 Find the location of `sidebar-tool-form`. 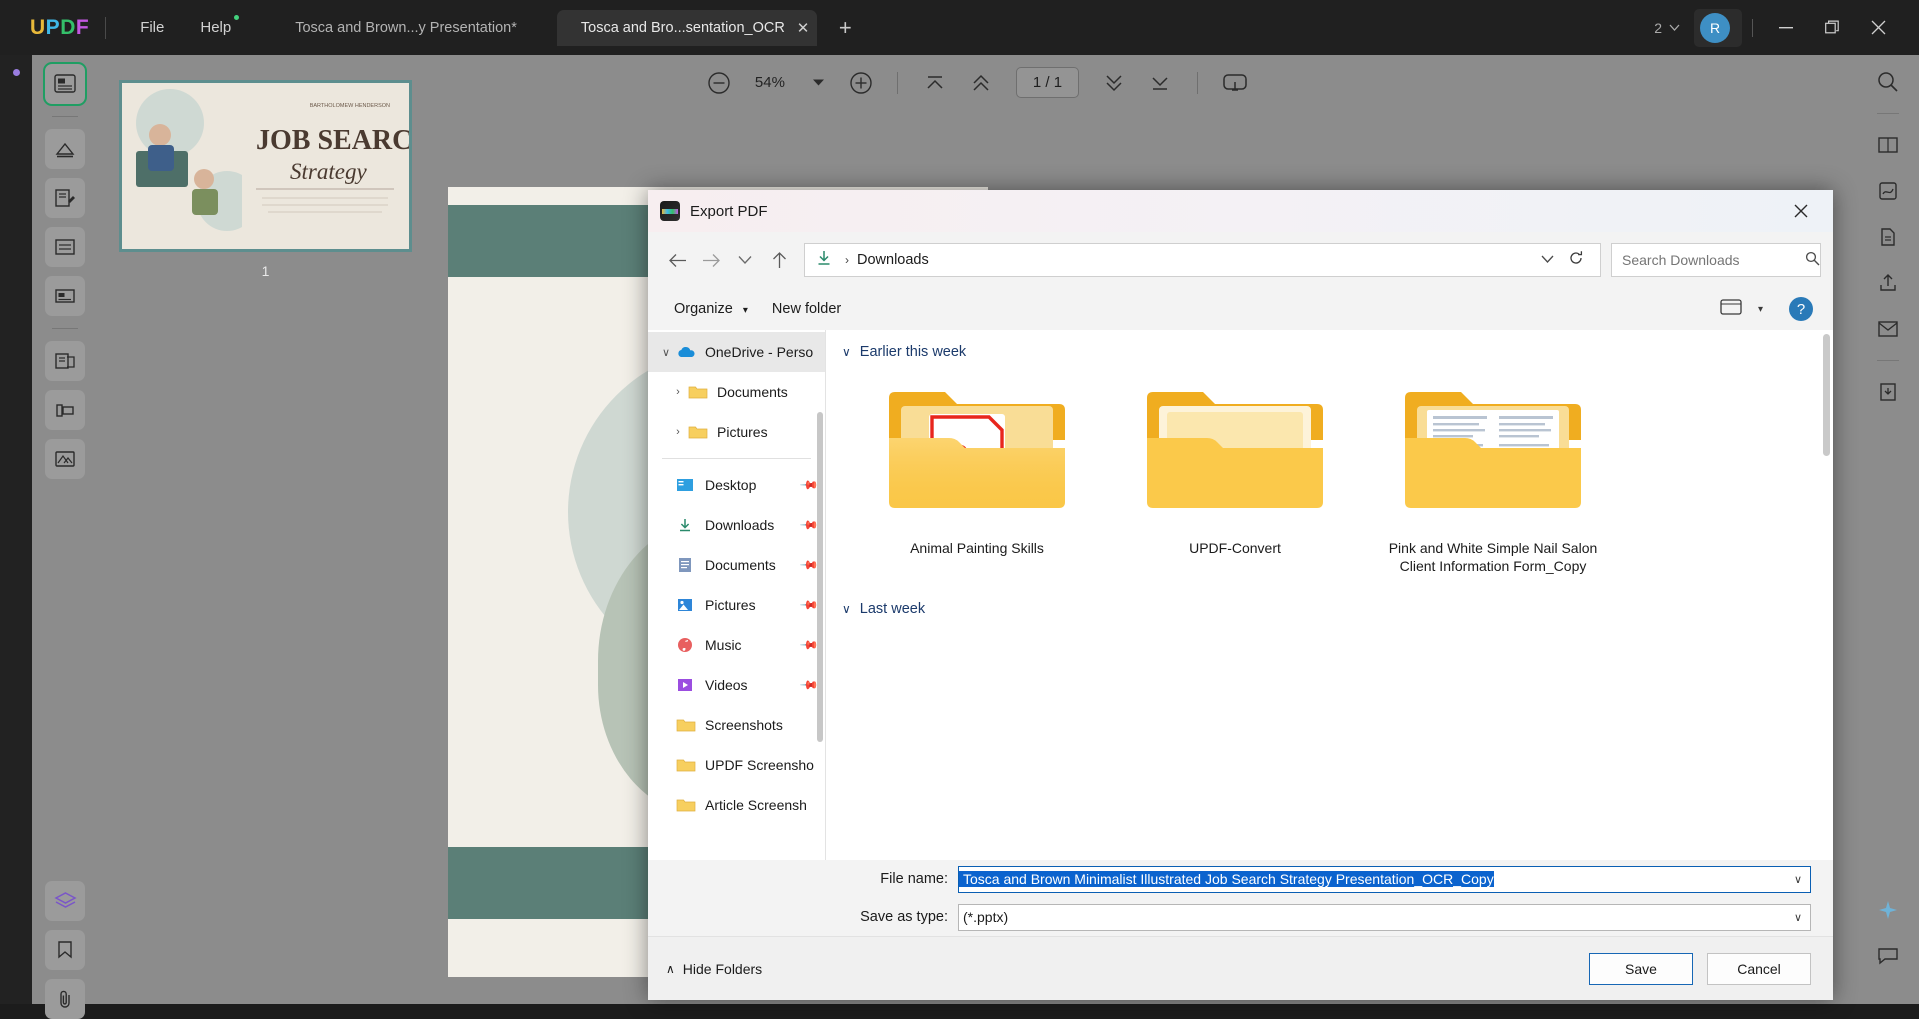

sidebar-tool-form is located at coordinates (65, 296).